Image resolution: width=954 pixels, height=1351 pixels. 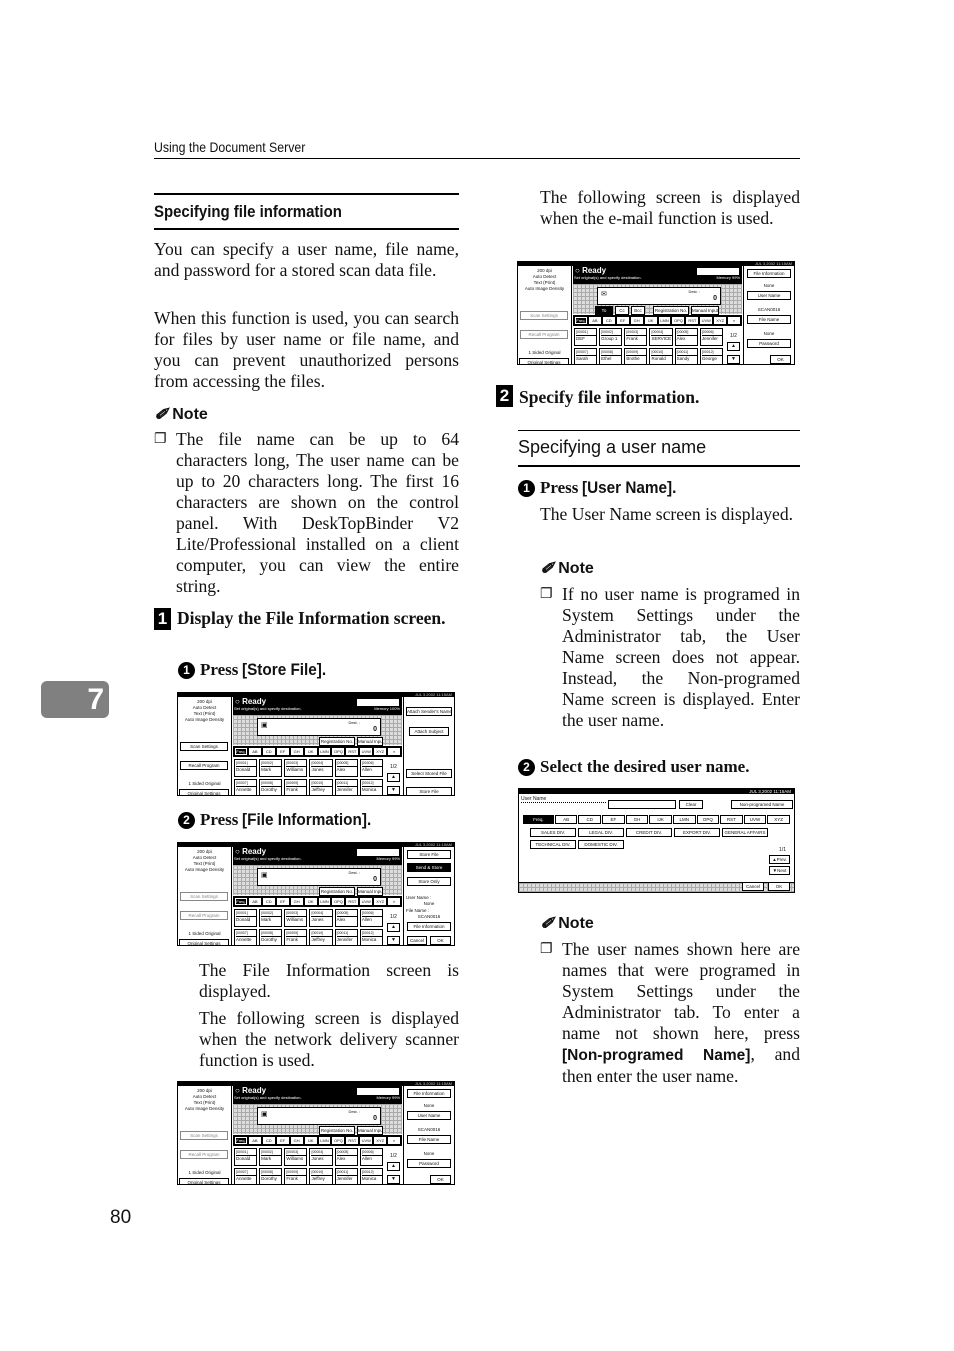 What do you see at coordinates (769, 319) in the screenshot?
I see `file-name-button: File Name` at bounding box center [769, 319].